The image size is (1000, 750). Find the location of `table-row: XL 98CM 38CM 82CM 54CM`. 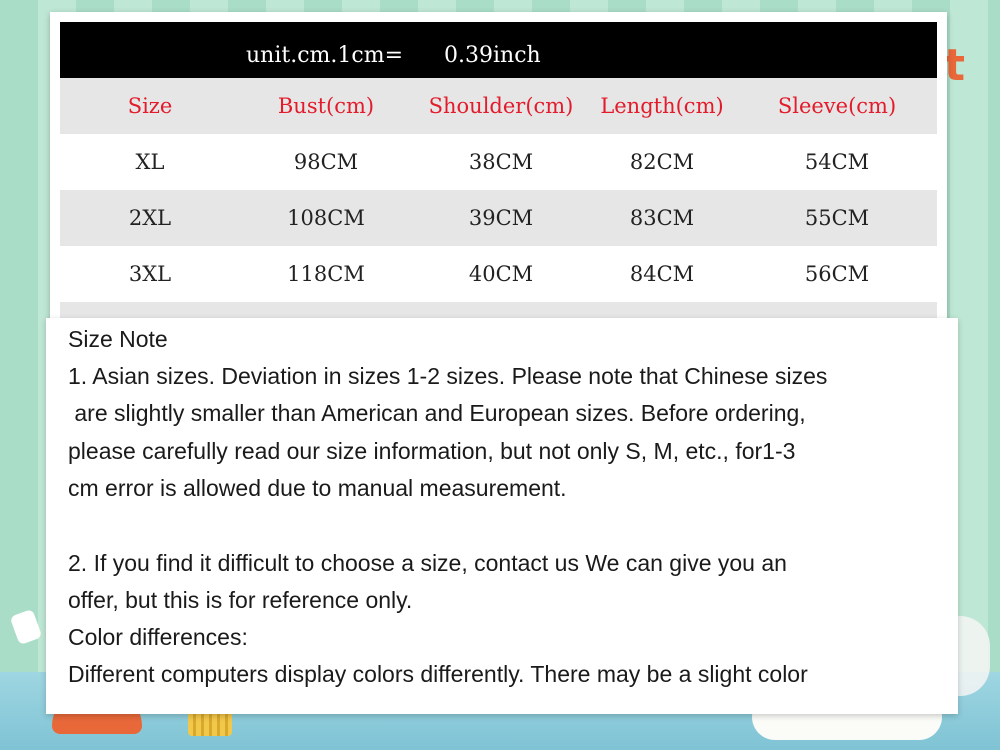

table-row: XL 98CM 38CM 82CM 54CM is located at coordinates (498, 162).